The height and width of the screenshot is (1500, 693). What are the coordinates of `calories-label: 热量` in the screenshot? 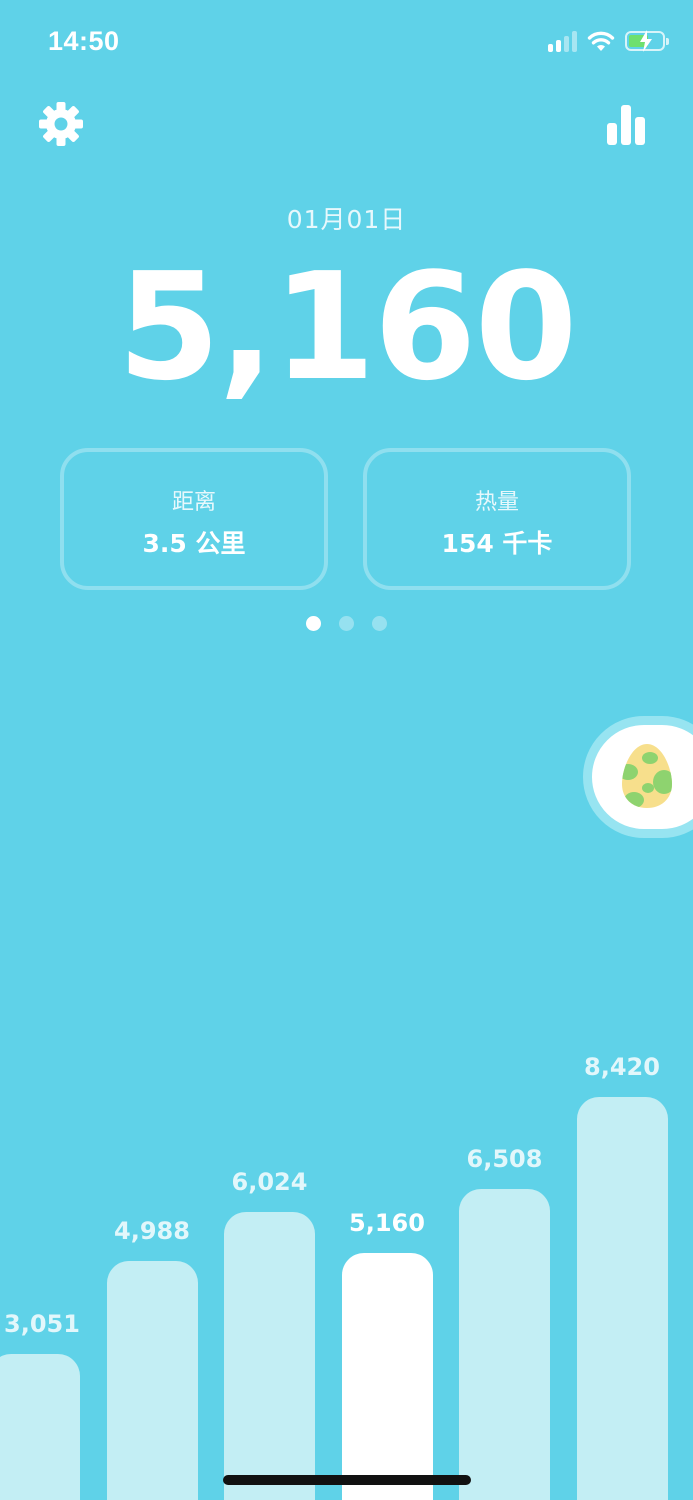 It's located at (496, 502).